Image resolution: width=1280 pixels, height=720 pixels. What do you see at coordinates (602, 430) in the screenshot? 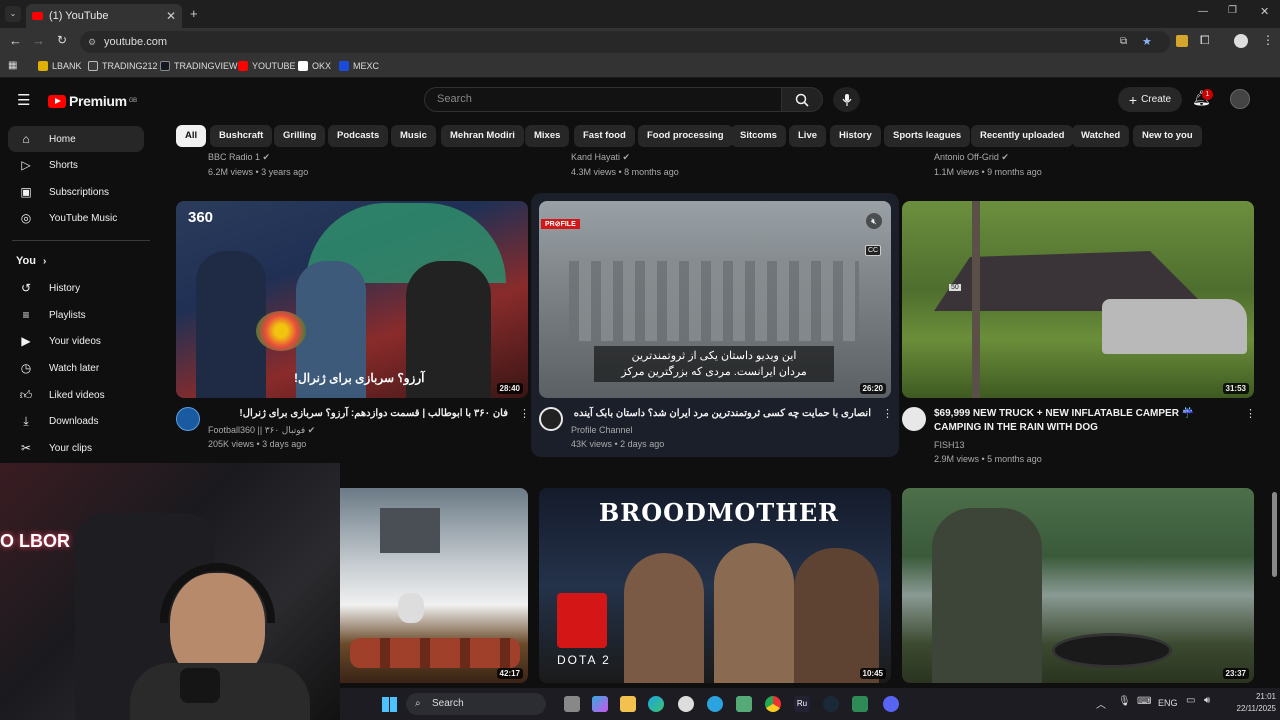
I see `video-channel-name: Profile Channel` at bounding box center [602, 430].